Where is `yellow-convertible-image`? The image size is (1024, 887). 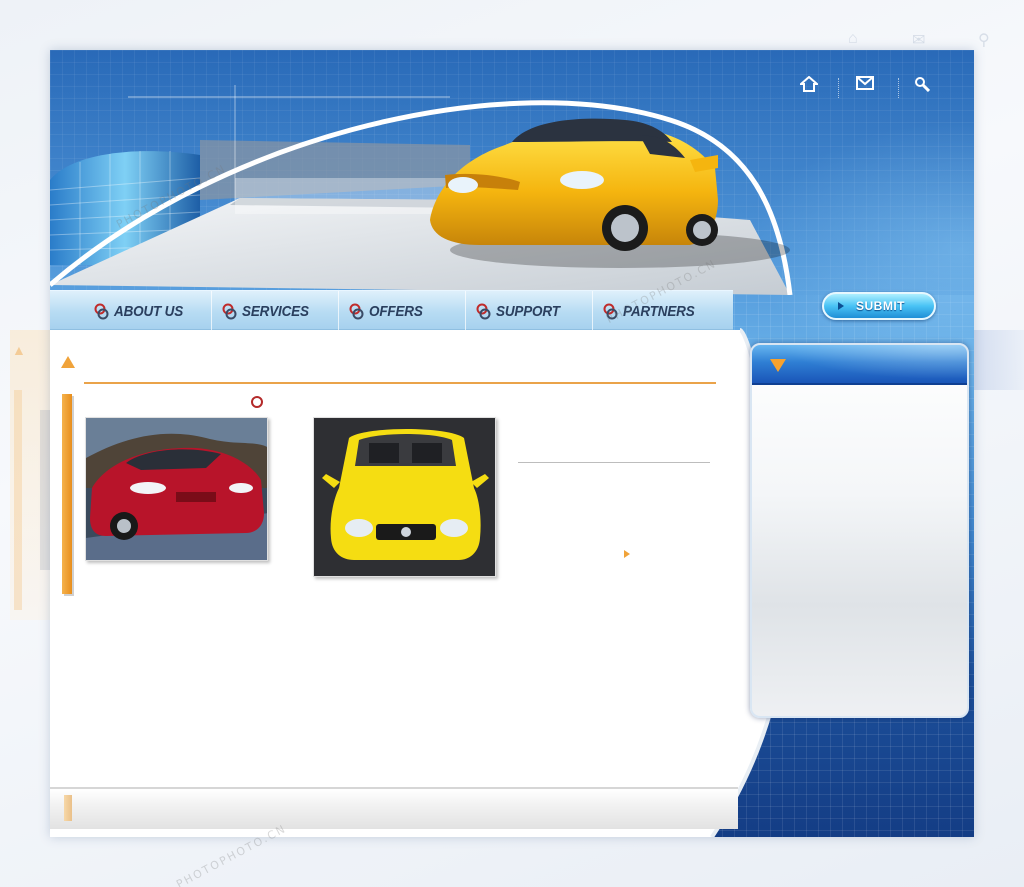 yellow-convertible-image is located at coordinates (404, 497).